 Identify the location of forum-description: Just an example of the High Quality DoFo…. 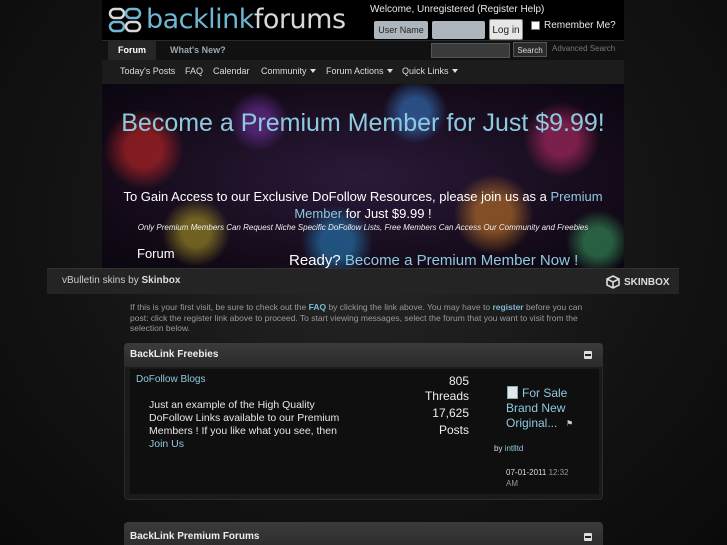
(244, 424).